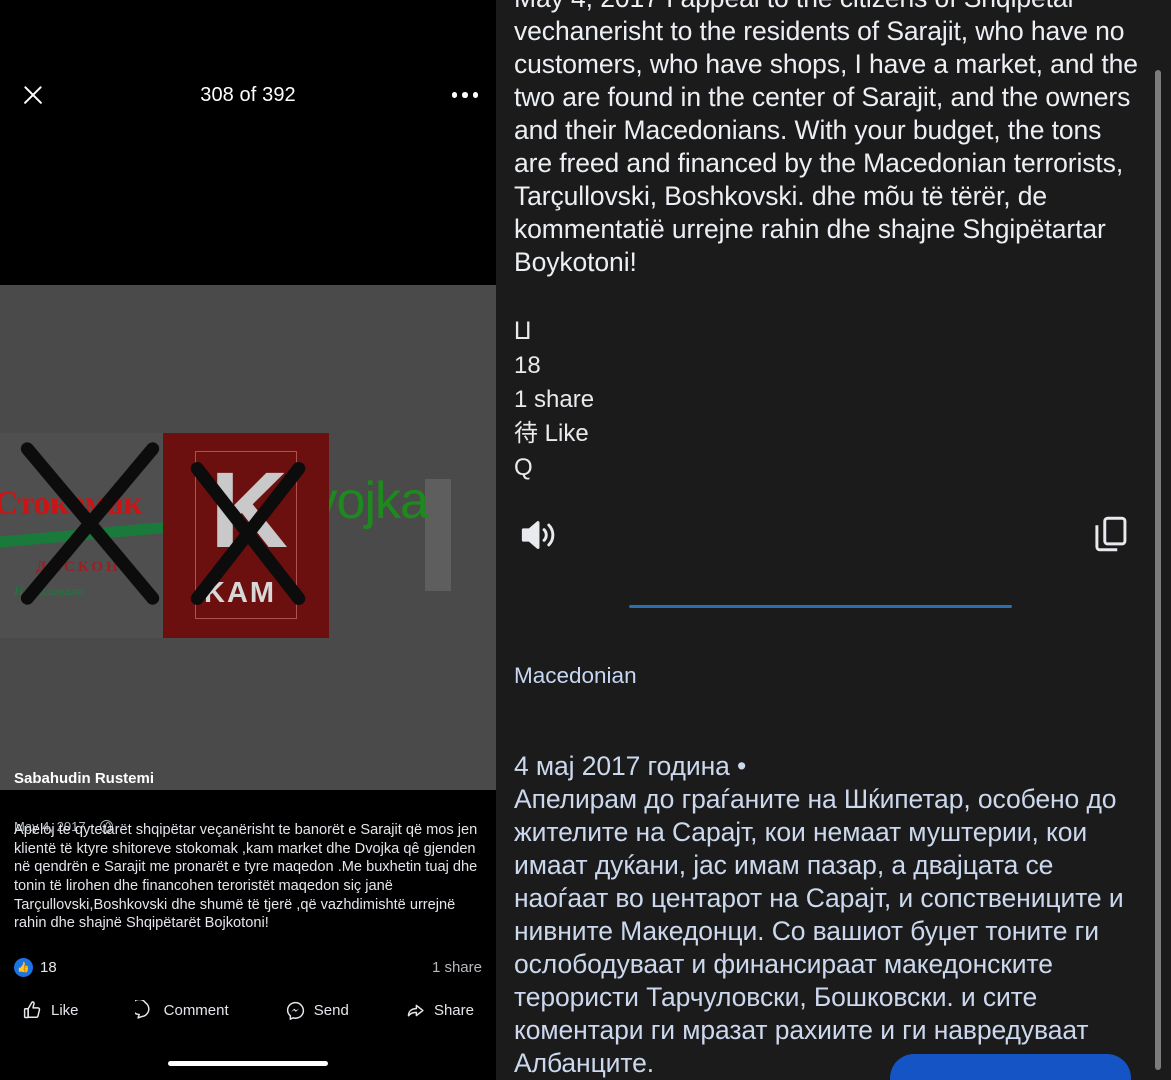  I want to click on photo-collage: Стокомак ДИСКОНТ На сйлашит K KAM Dvojka, so click(248, 535).